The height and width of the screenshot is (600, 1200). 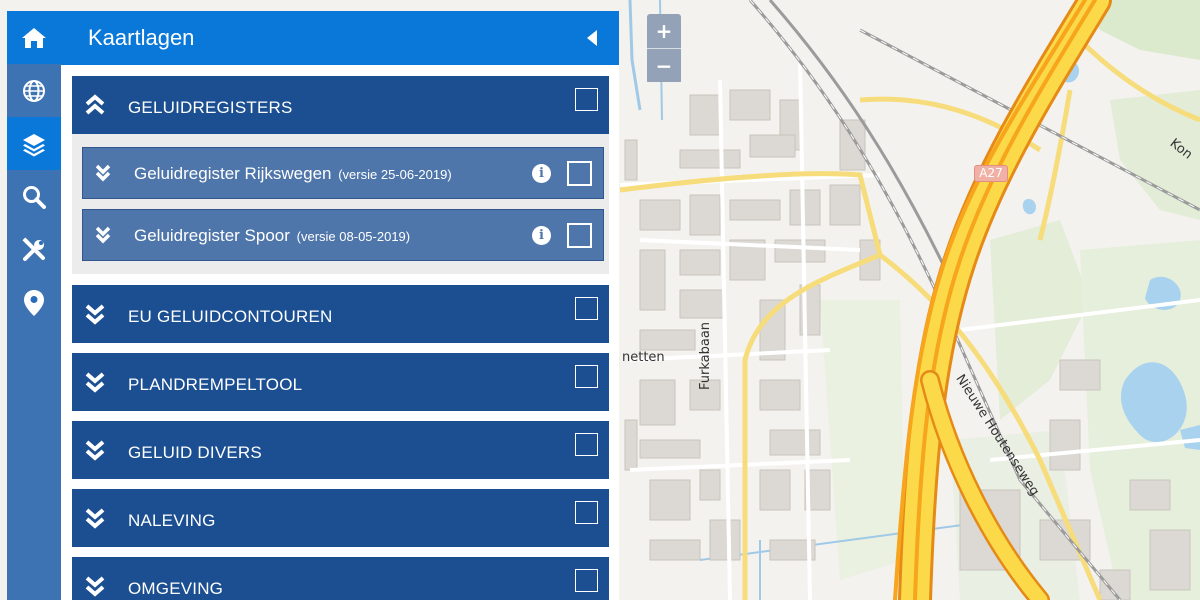 What do you see at coordinates (172, 520) in the screenshot?
I see `layer-group-label: NALEVING` at bounding box center [172, 520].